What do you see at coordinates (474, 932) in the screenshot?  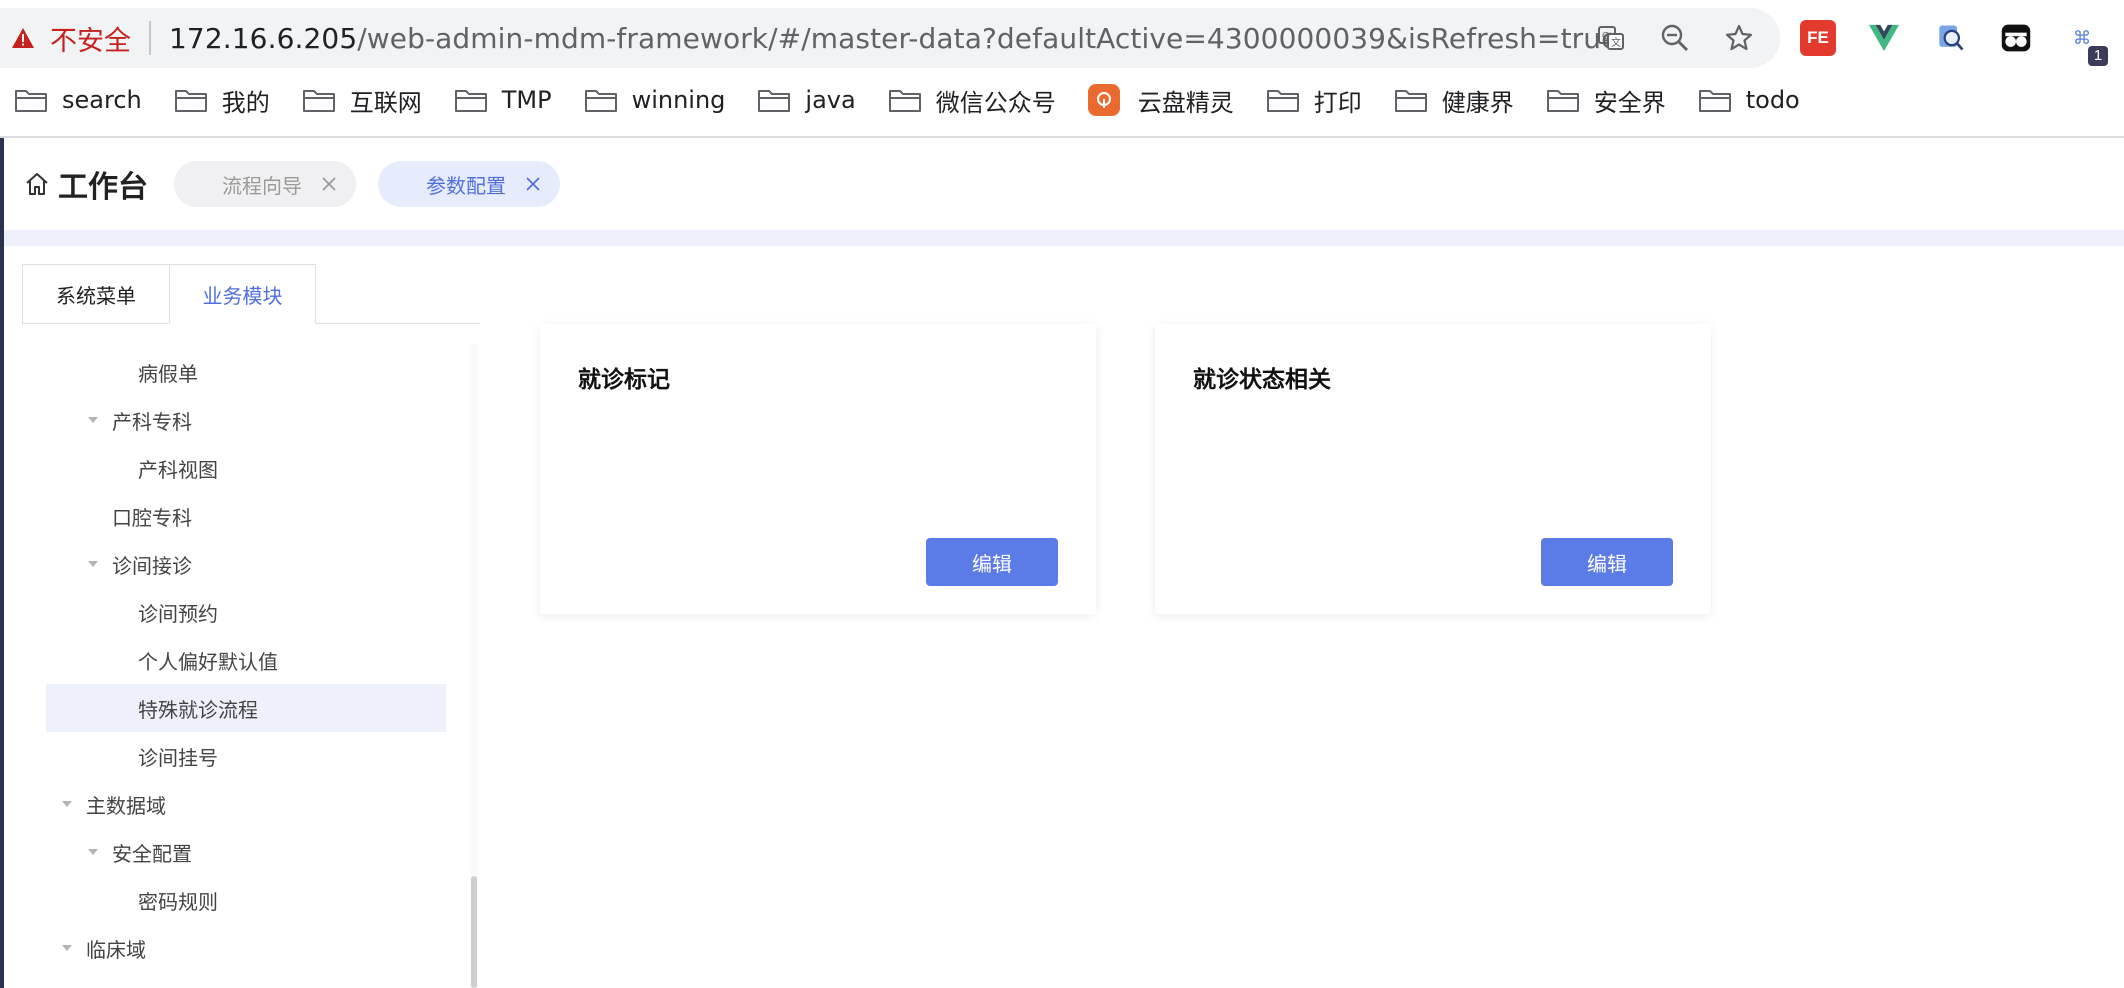 I see `tree-scrollbar-thumb` at bounding box center [474, 932].